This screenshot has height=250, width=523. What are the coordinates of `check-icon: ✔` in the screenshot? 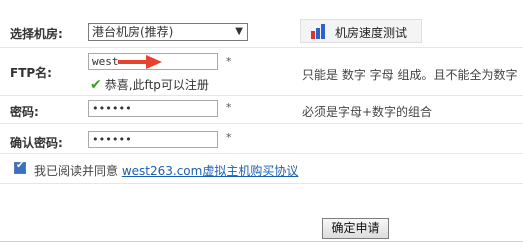 It's located at (96, 85).